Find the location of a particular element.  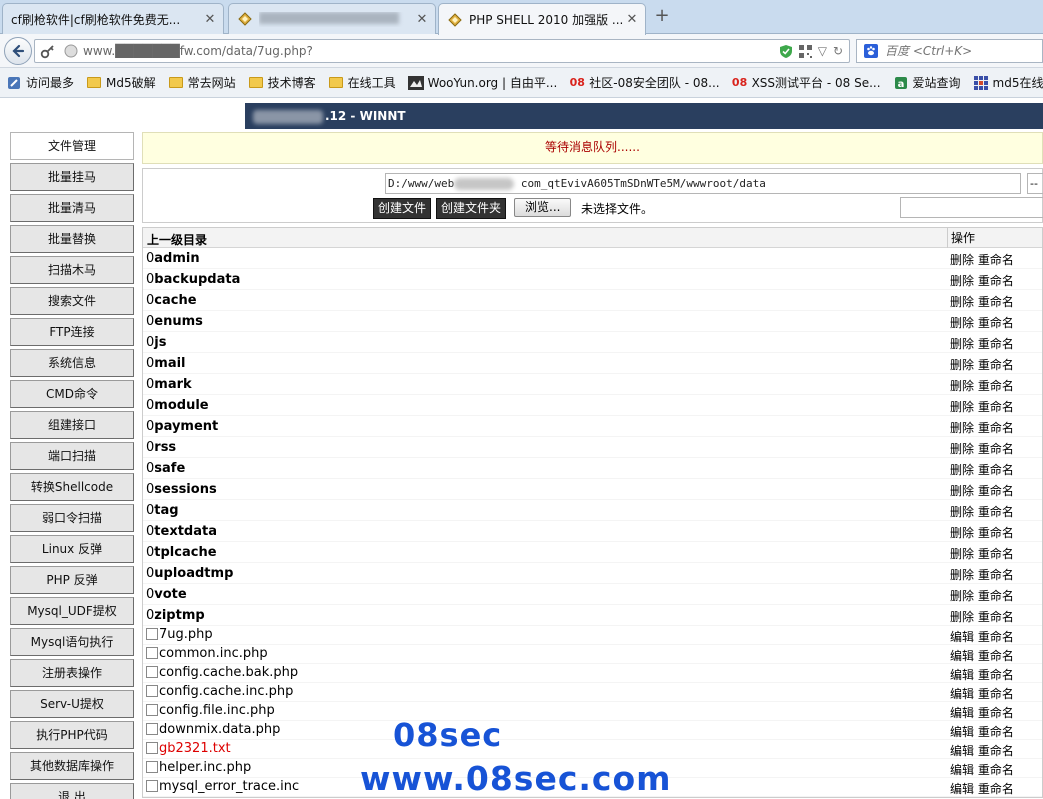

file-link: mysql_error_trace.inc is located at coordinates (229, 786).